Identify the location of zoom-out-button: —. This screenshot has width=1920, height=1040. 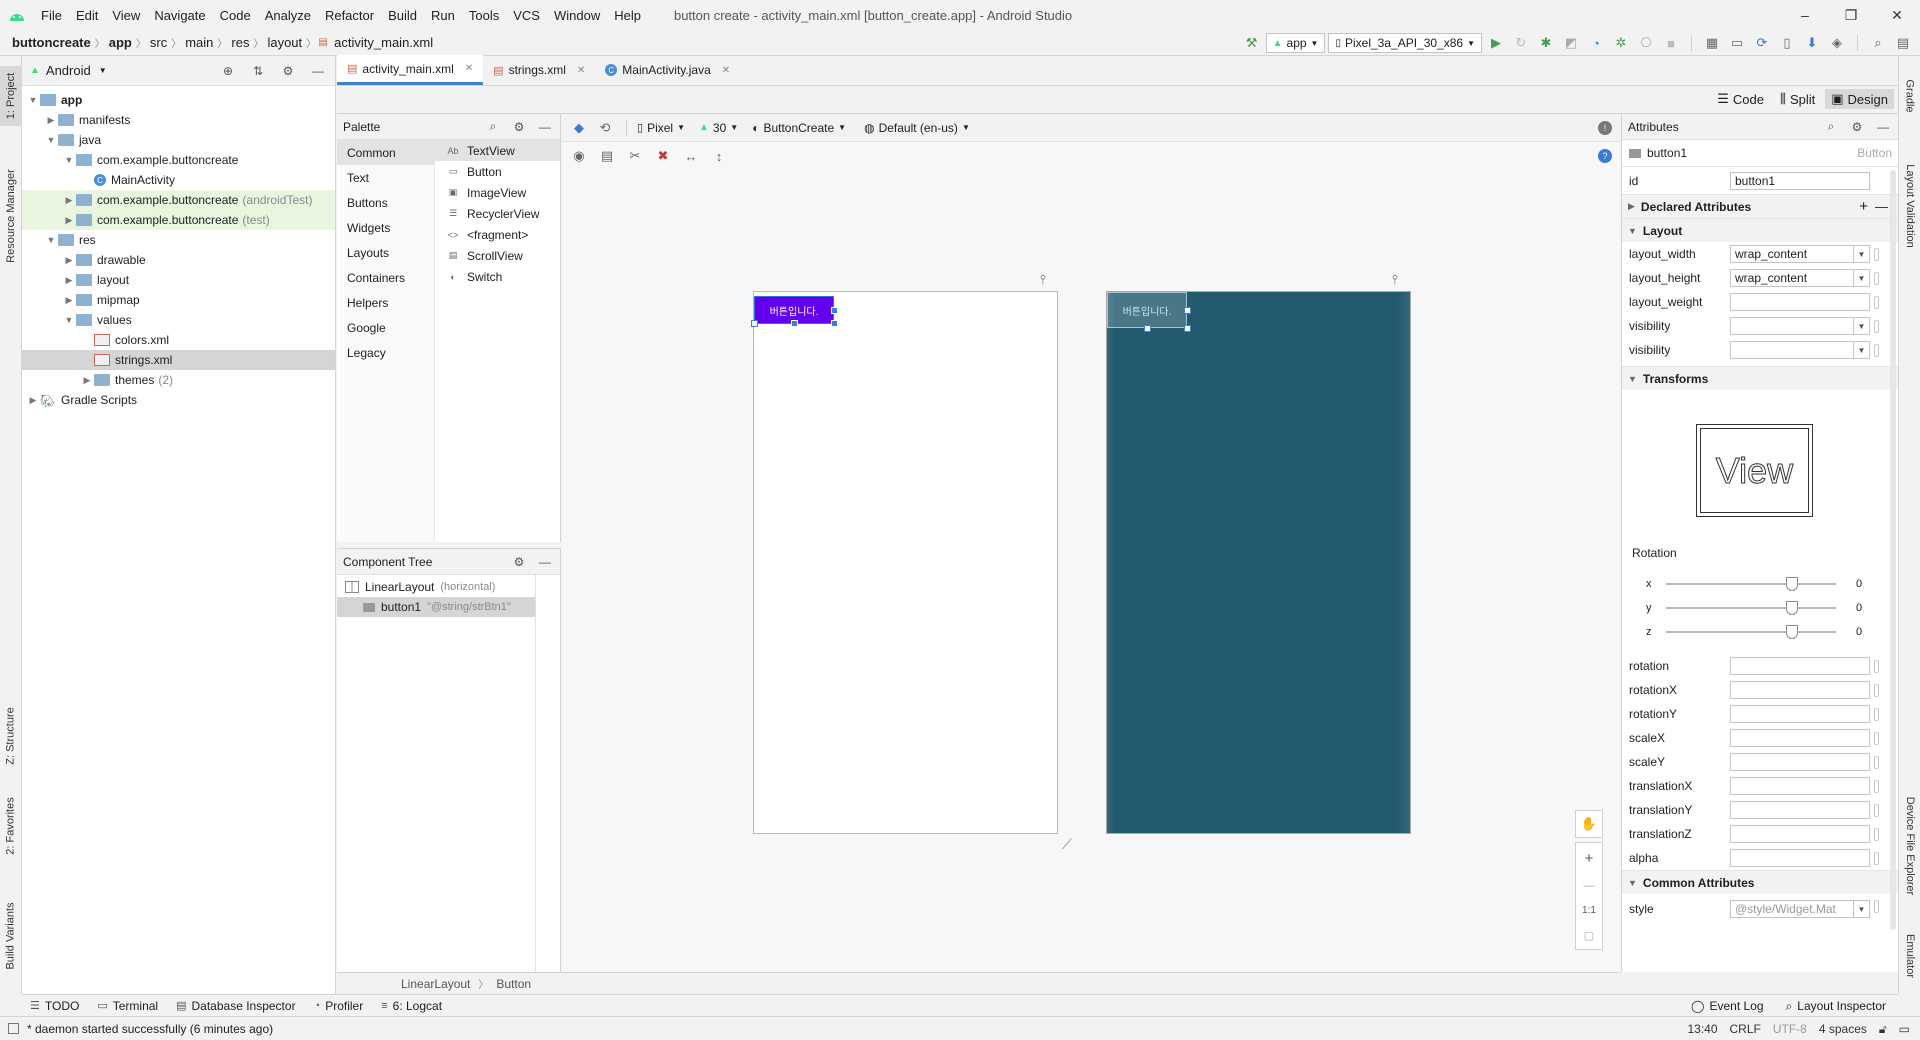
(1589, 886).